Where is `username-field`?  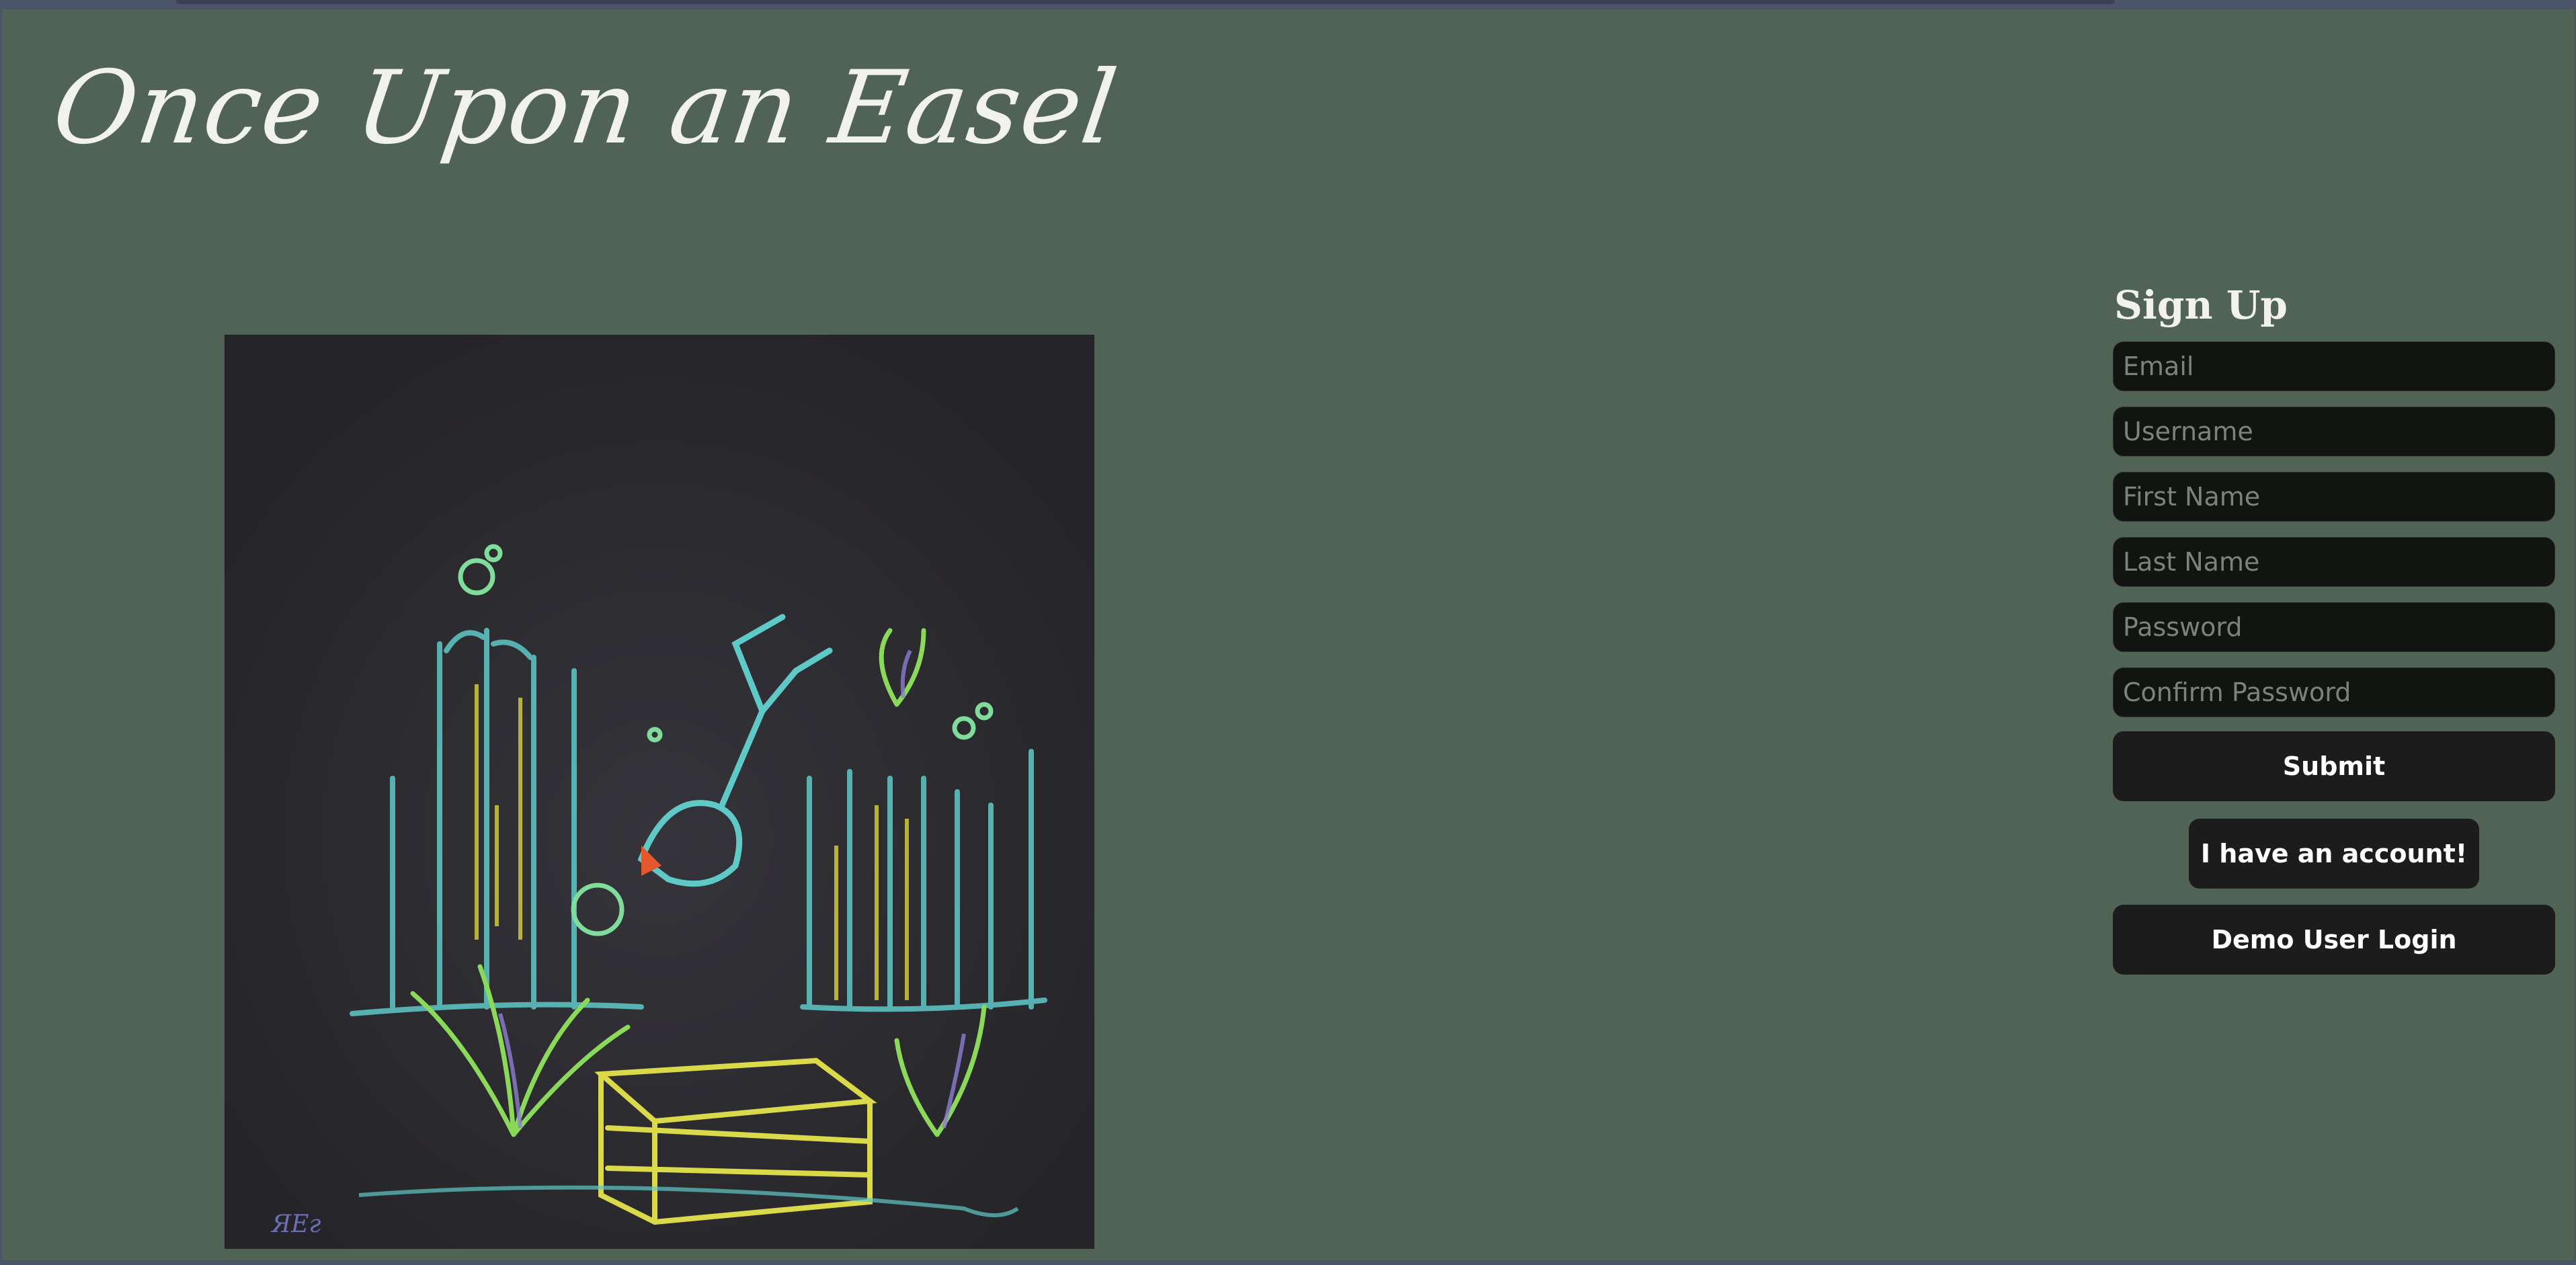 username-field is located at coordinates (2334, 431).